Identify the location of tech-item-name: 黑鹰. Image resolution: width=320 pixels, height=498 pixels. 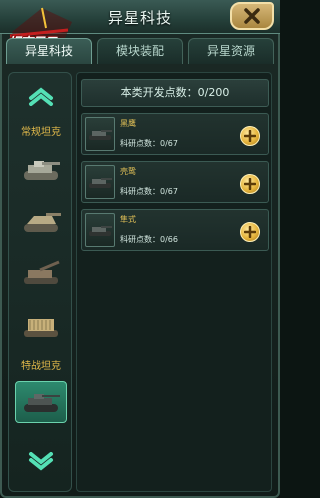
(128, 123).